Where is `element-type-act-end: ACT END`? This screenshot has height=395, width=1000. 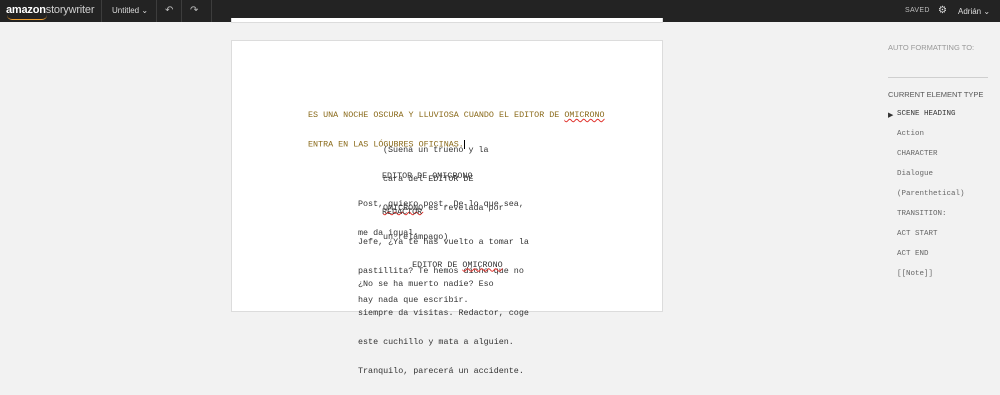
element-type-act-end: ACT END is located at coordinates (913, 254).